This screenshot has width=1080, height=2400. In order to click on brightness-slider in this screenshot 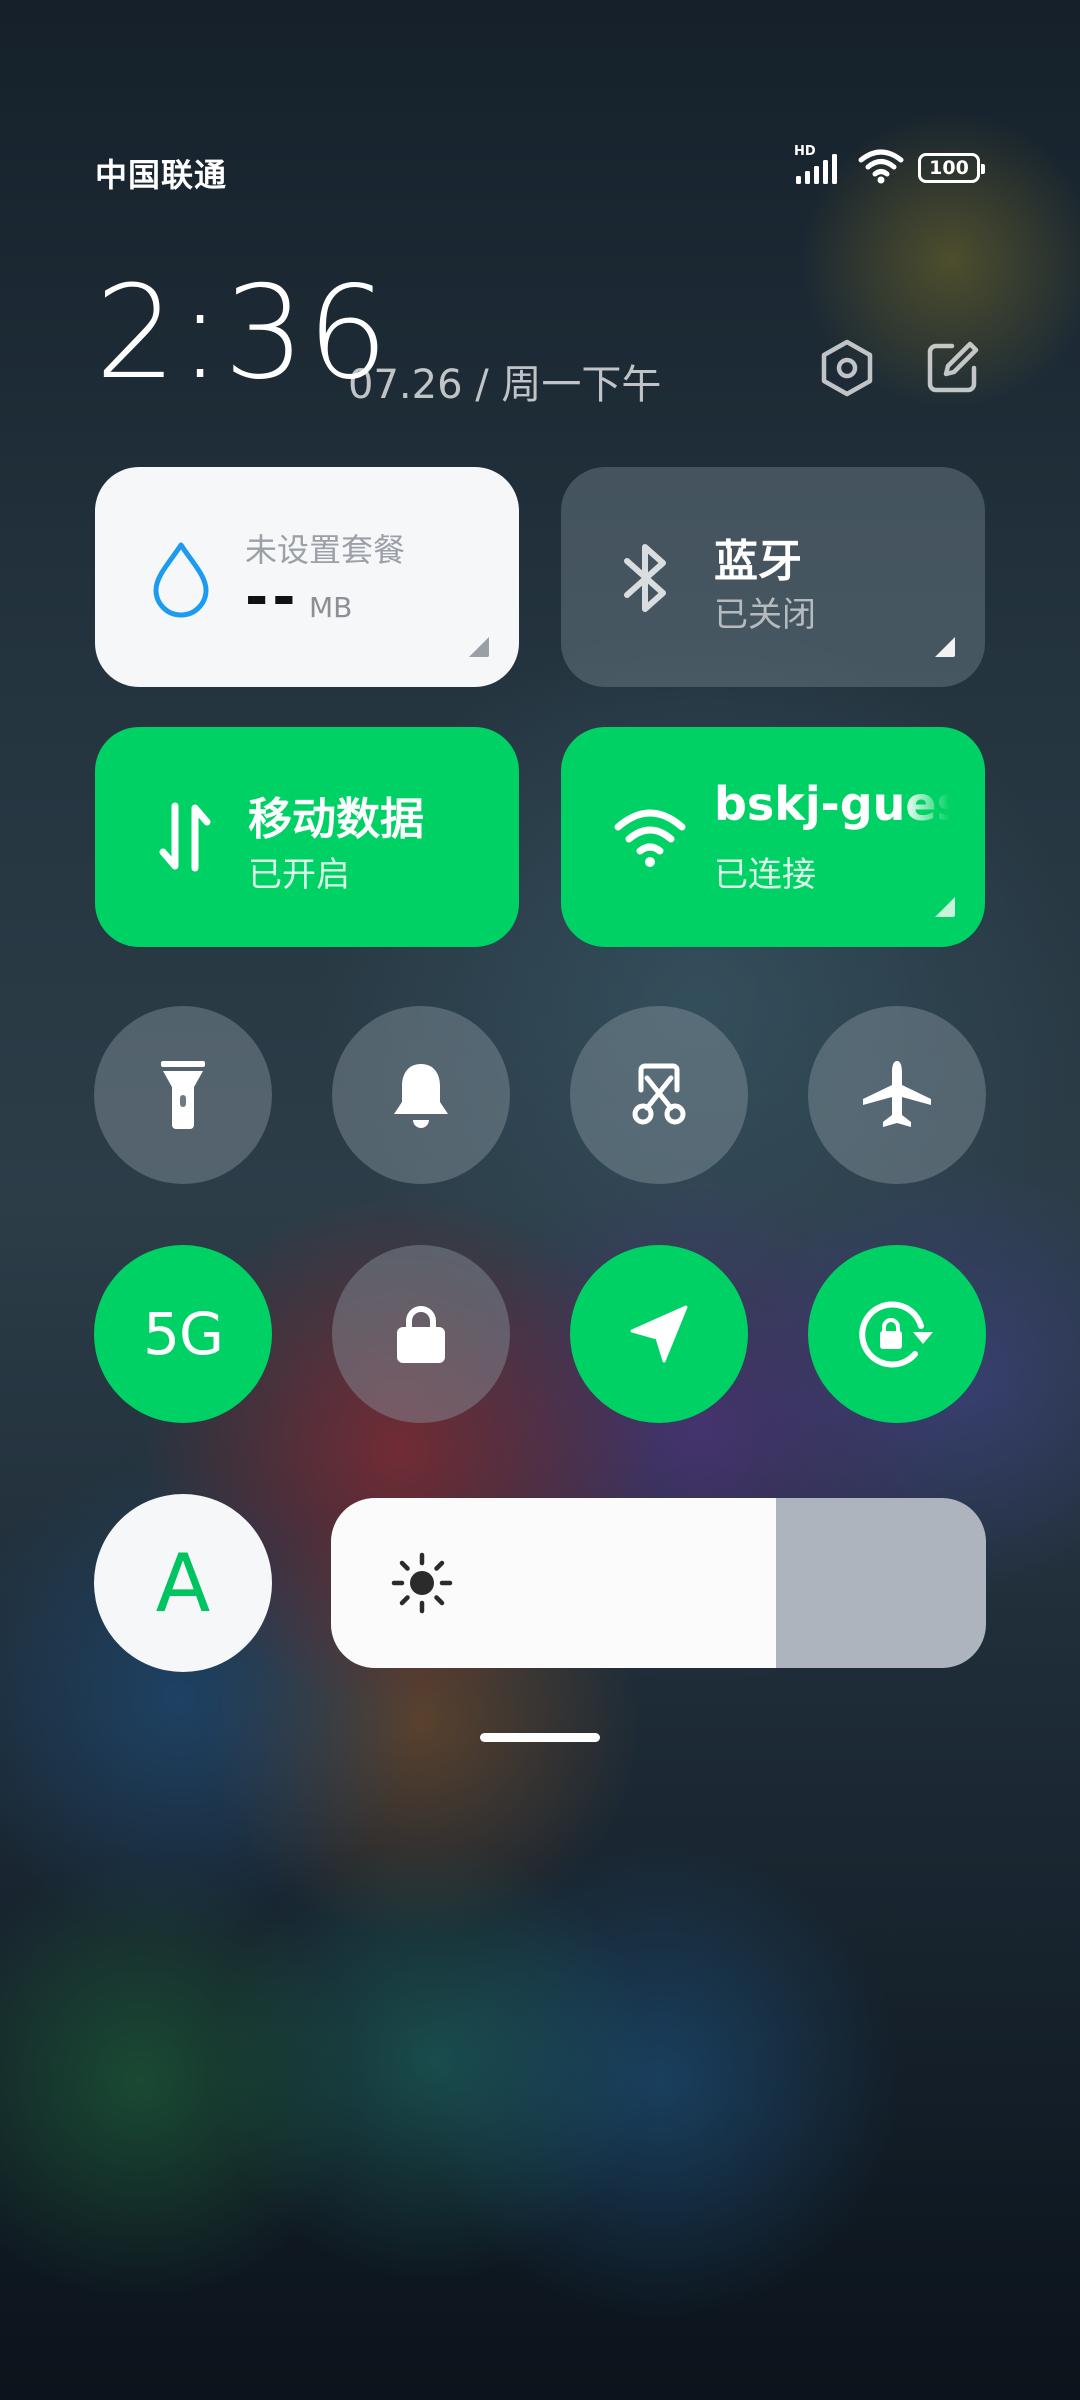, I will do `click(658, 1583)`.